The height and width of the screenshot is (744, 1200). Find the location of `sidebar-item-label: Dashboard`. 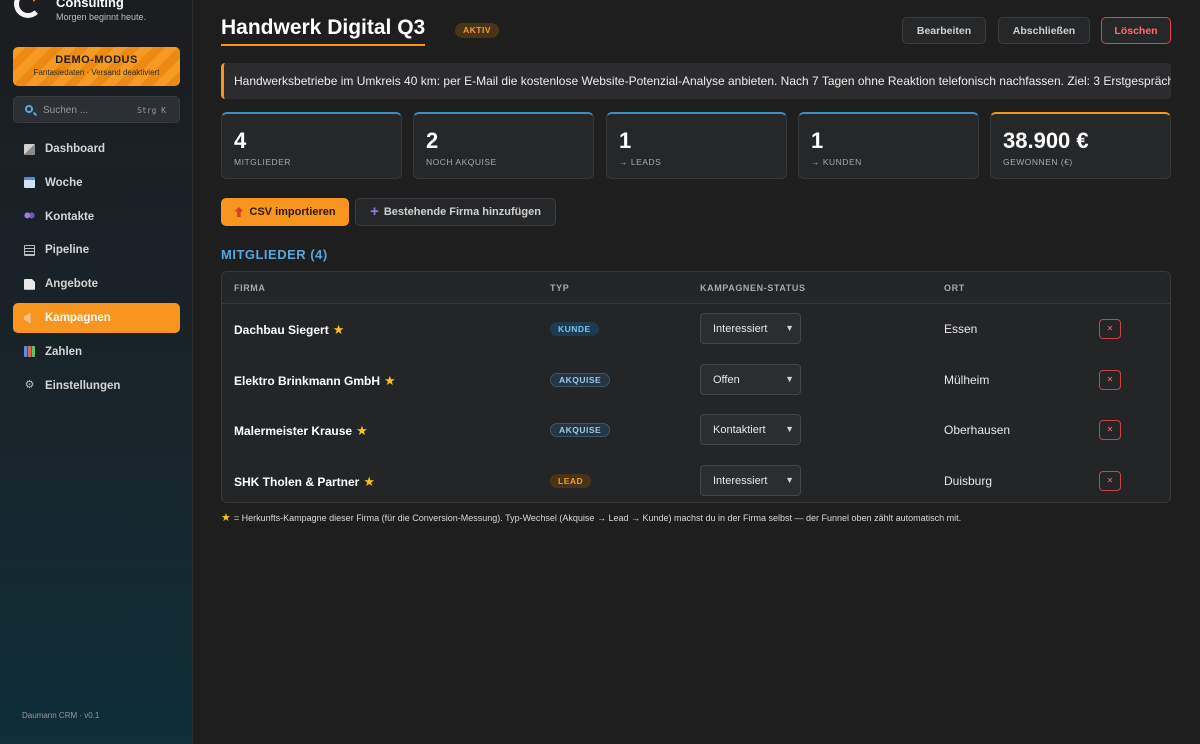

sidebar-item-label: Dashboard is located at coordinates (75, 149).